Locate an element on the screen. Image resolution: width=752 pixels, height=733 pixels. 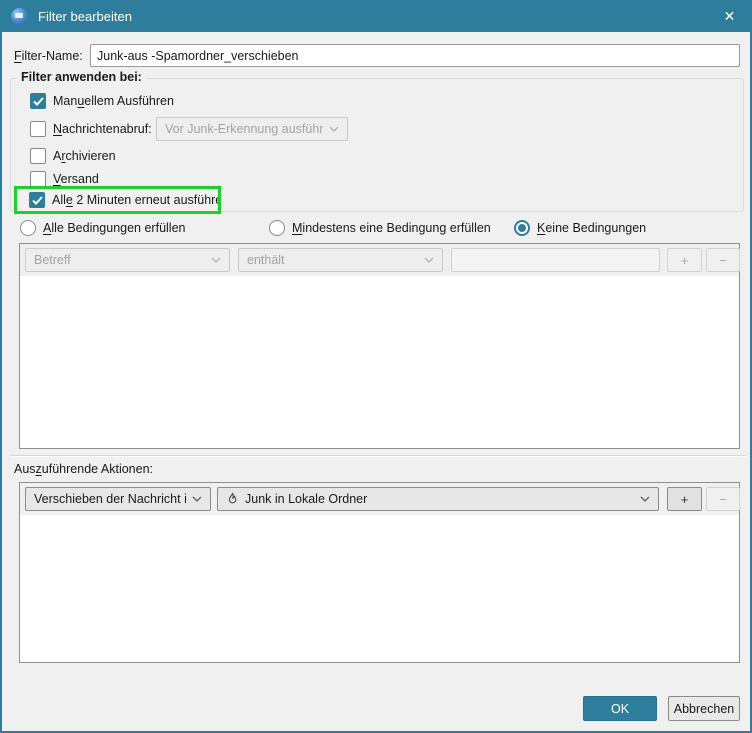
condition-value-input is located at coordinates (555, 260).